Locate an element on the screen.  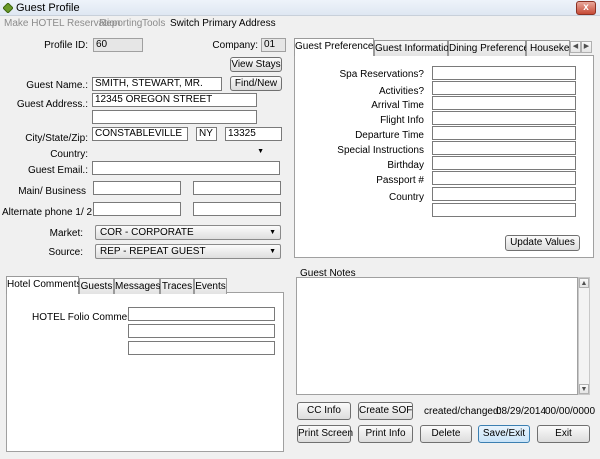
chevron-left-icon: ◀ is located at coordinates (575, 46).